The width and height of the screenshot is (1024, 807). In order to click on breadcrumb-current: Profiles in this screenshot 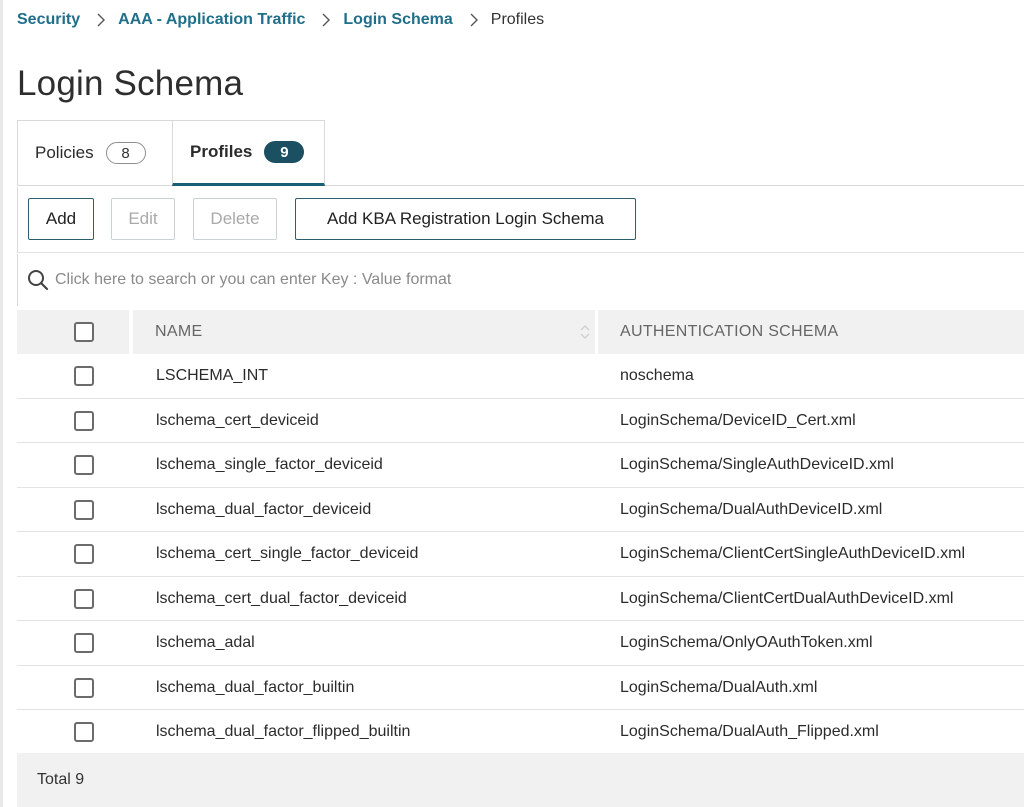, I will do `click(517, 19)`.